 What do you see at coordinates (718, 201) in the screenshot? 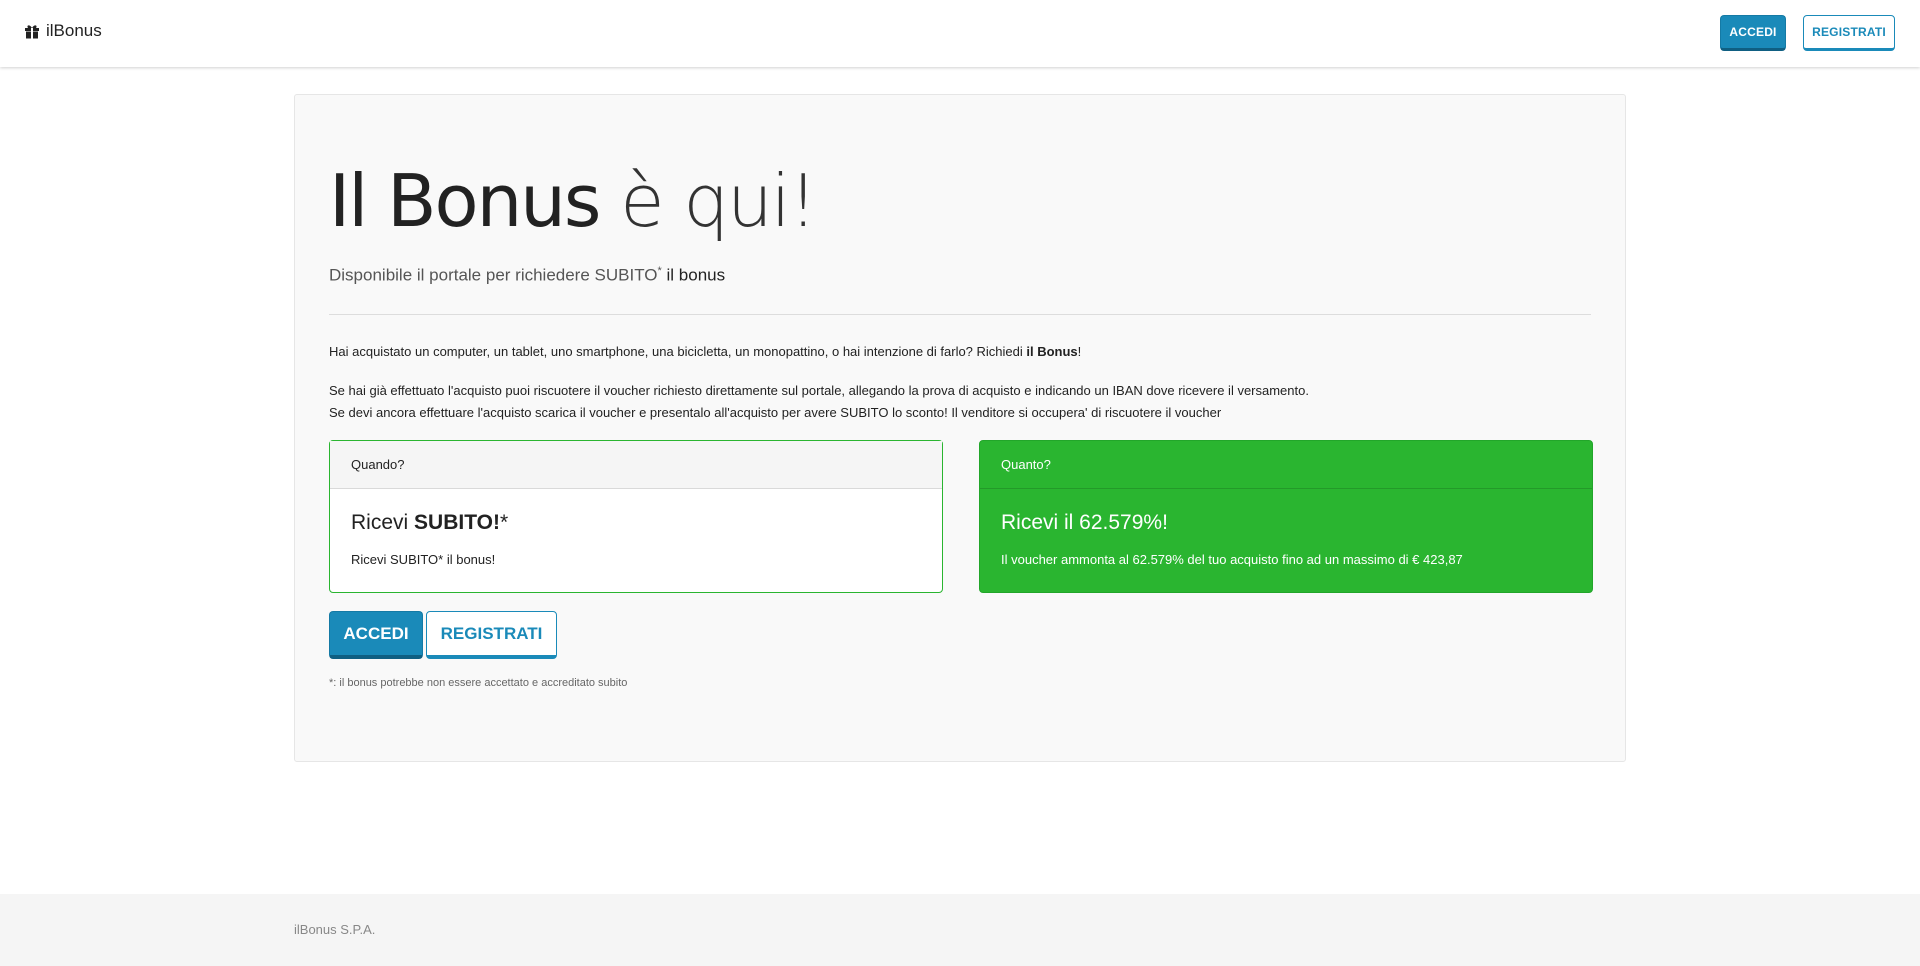
I see `page-title-light: è qui!` at bounding box center [718, 201].